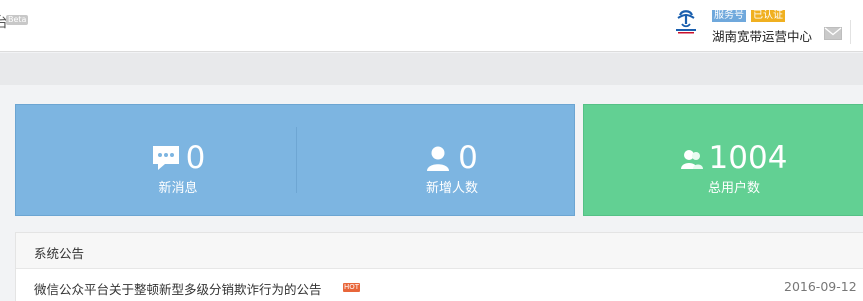  Describe the element at coordinates (431, 69) in the screenshot. I see `sub-navigation-bar` at that location.